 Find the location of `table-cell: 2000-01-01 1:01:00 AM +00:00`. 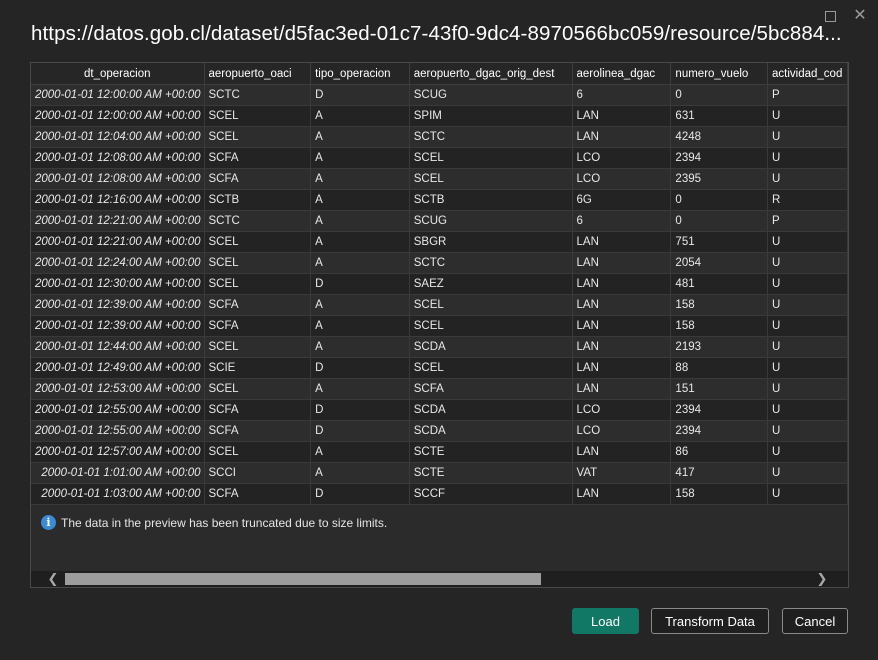

table-cell: 2000-01-01 1:01:00 AM +00:00 is located at coordinates (118, 473).